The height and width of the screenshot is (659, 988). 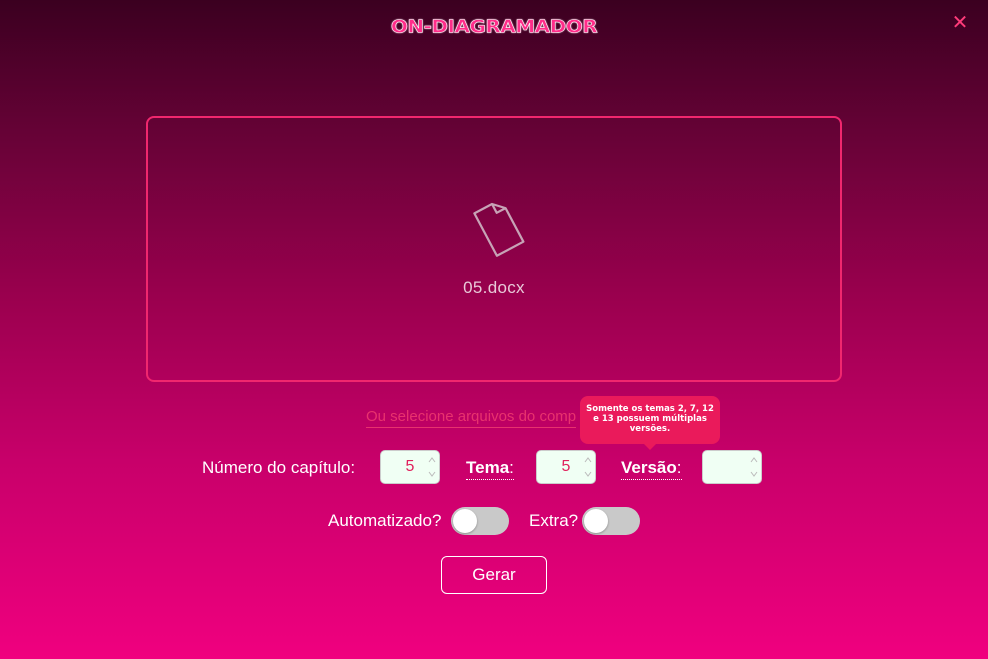 I want to click on chapter-input: 5, so click(x=410, y=467).